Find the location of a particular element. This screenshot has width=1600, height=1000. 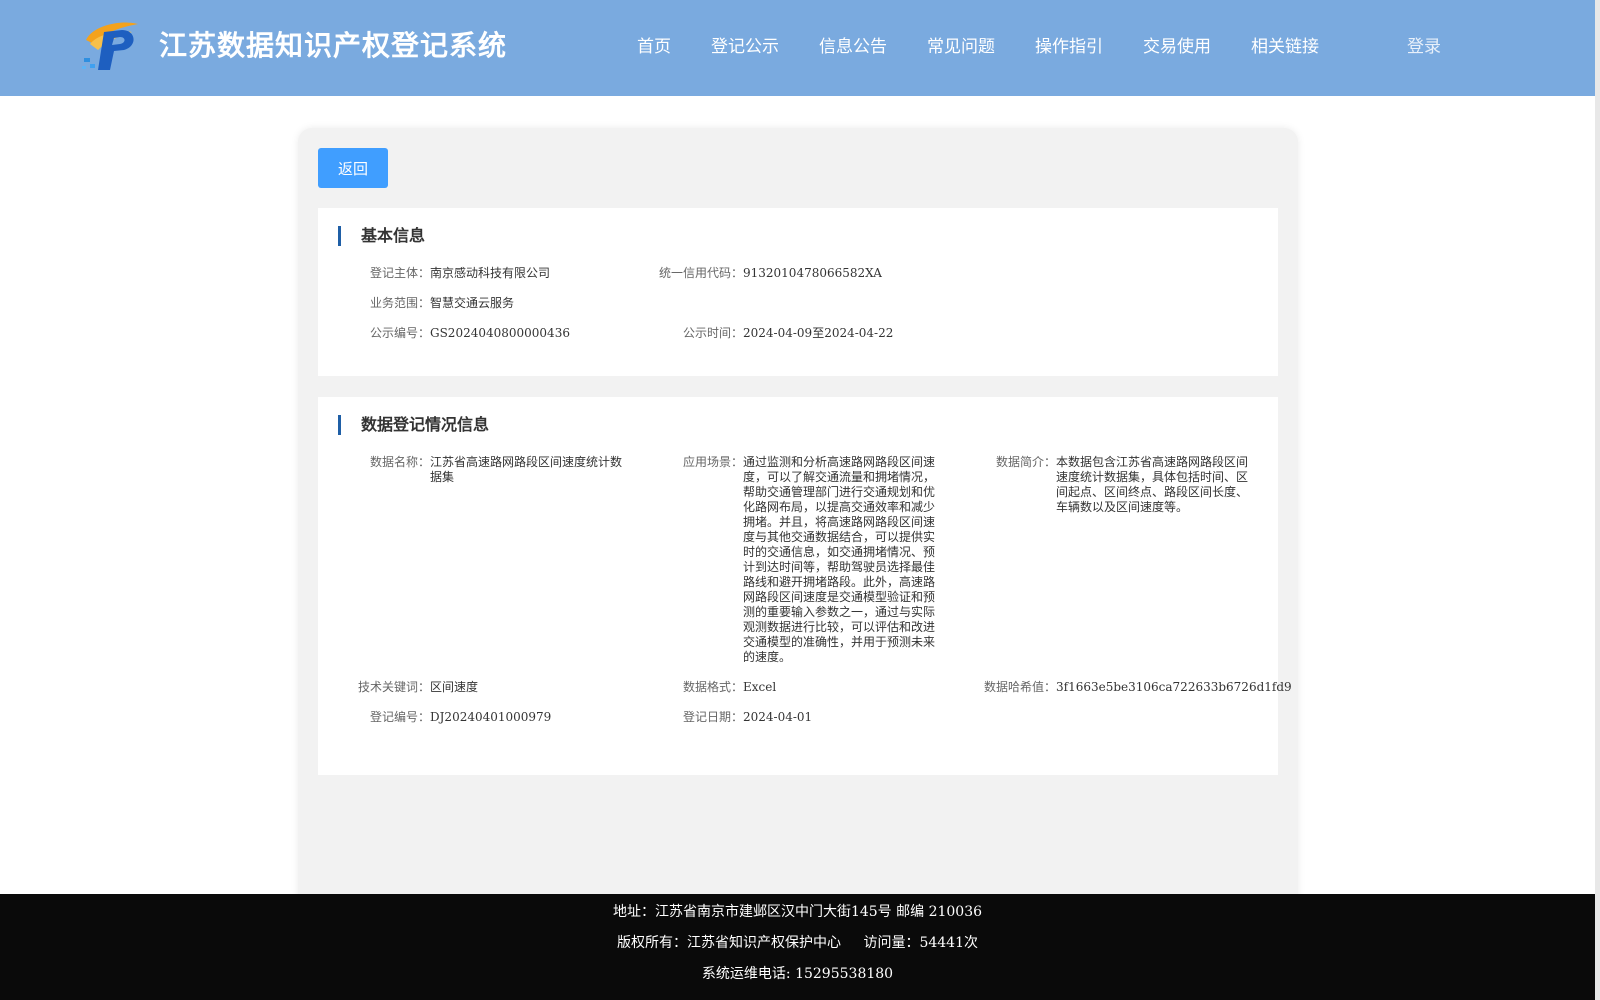

nav-registration-notice: 登记公示 is located at coordinates (745, 47).